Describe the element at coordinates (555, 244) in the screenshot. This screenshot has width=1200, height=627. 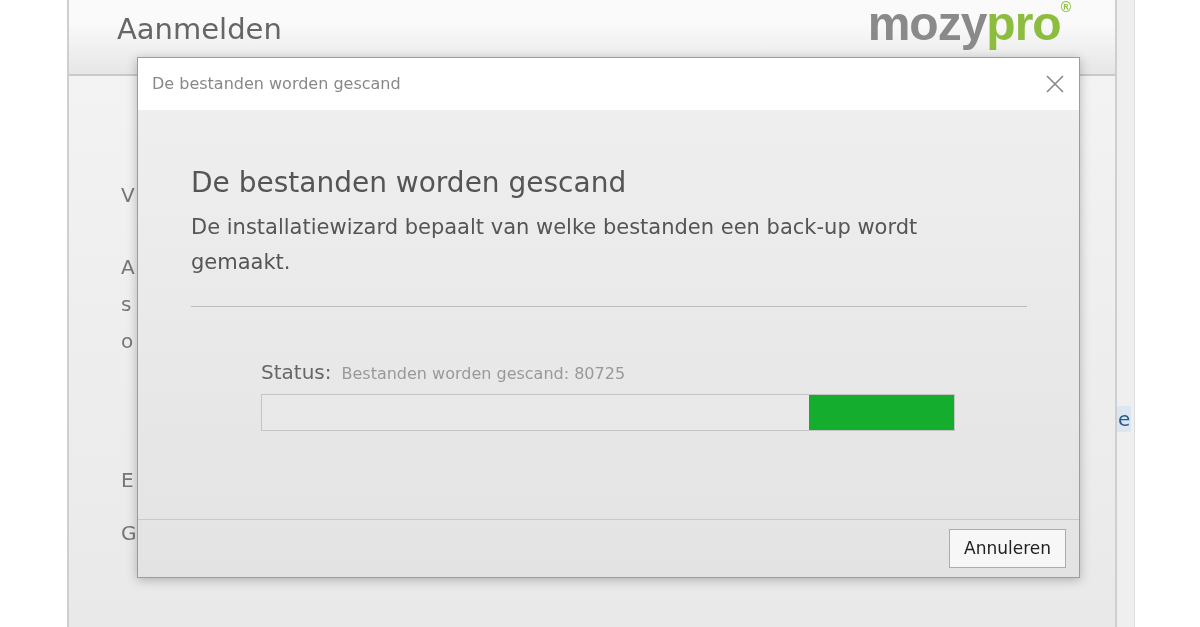
I see `description-text: De installatiewizard bepaalt van welke bestanden een back-up wordt gemaakt.` at that location.